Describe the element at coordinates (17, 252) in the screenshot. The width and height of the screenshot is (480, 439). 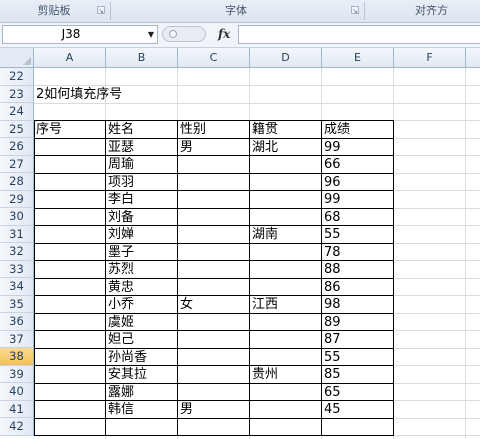
I see `row-header-32: 32` at that location.